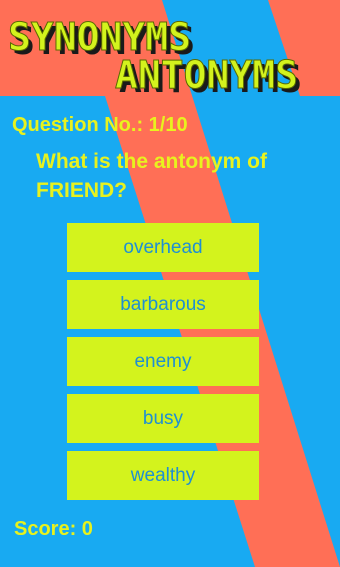 The width and height of the screenshot is (340, 567). I want to click on answer-button: overhead, so click(163, 247).